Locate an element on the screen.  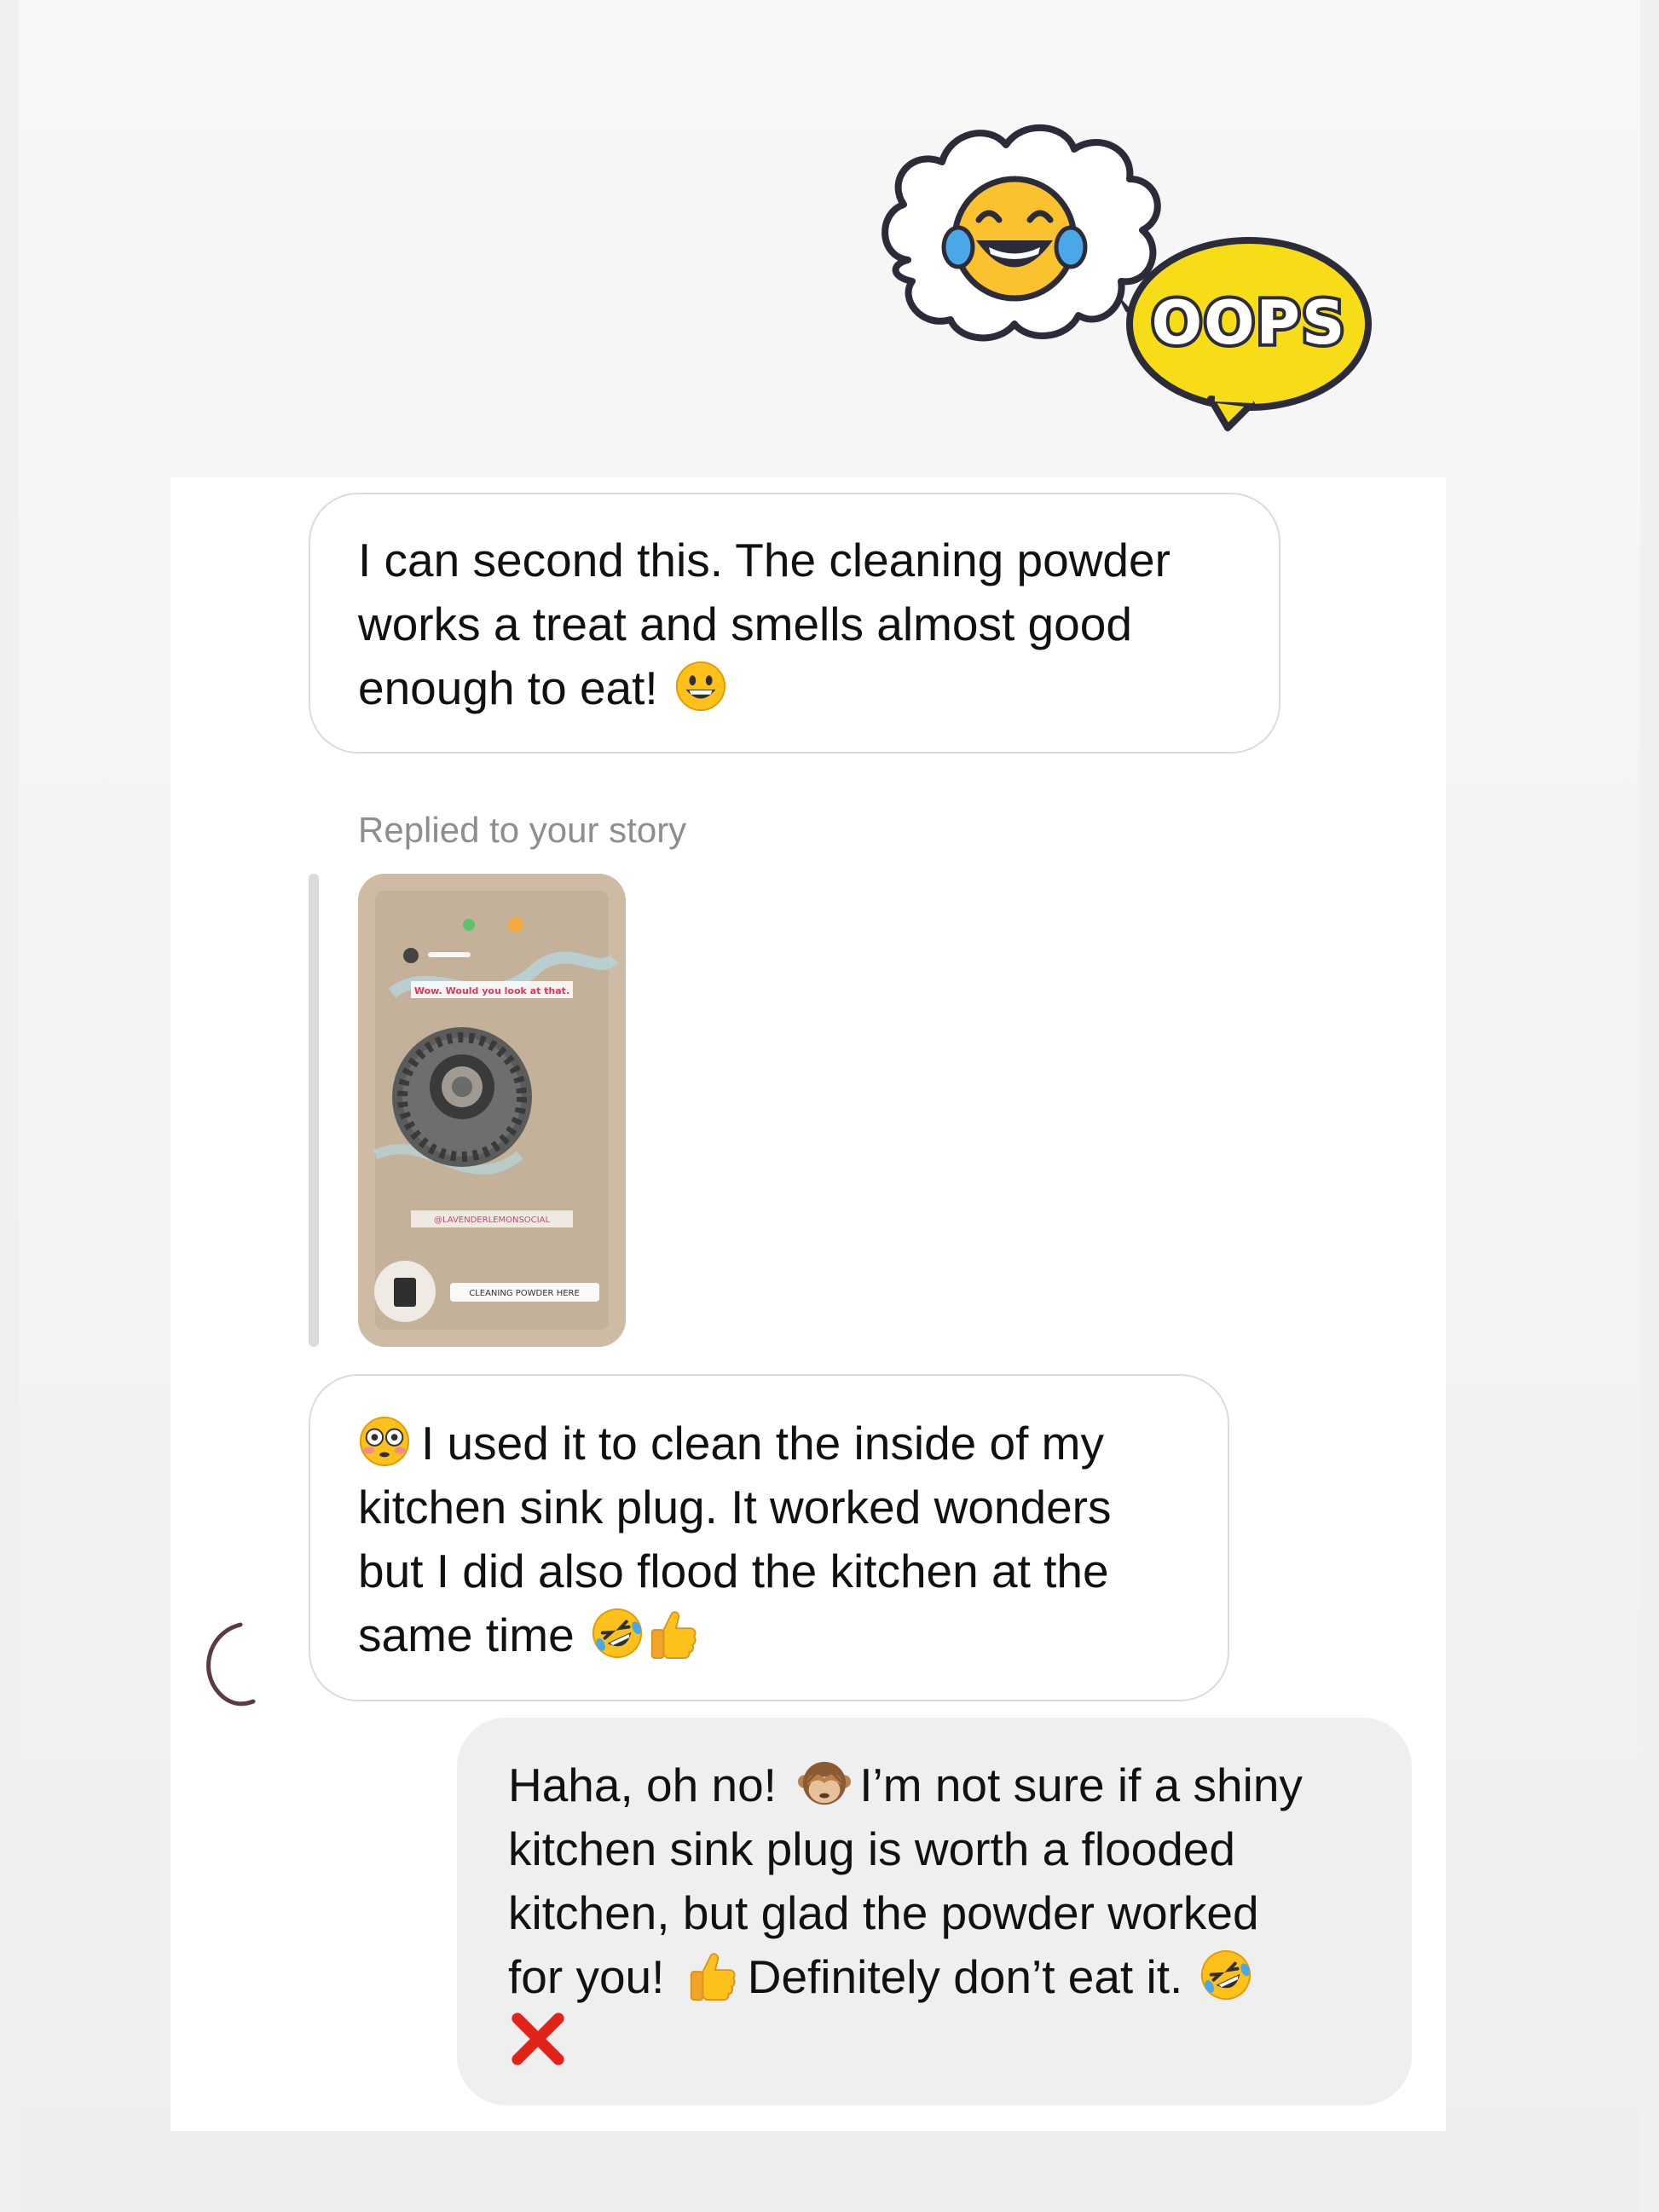
story-link-text: CLEANING POWDER HERE is located at coordinates (525, 1293).